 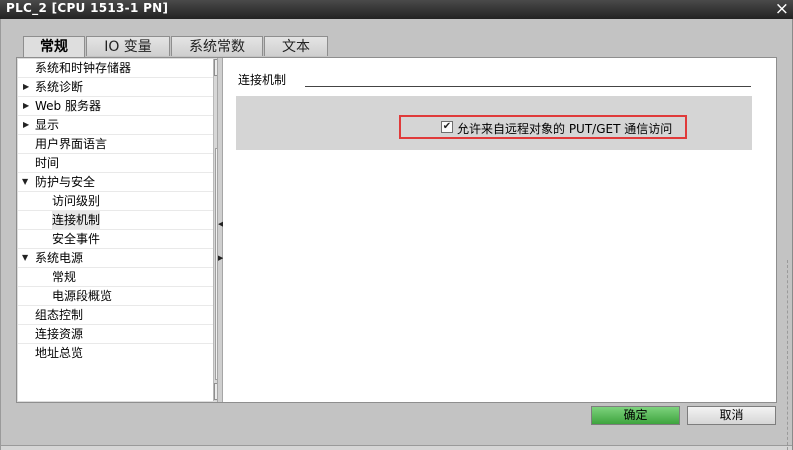 What do you see at coordinates (64, 277) in the screenshot?
I see `tree-item-label: 常规` at bounding box center [64, 277].